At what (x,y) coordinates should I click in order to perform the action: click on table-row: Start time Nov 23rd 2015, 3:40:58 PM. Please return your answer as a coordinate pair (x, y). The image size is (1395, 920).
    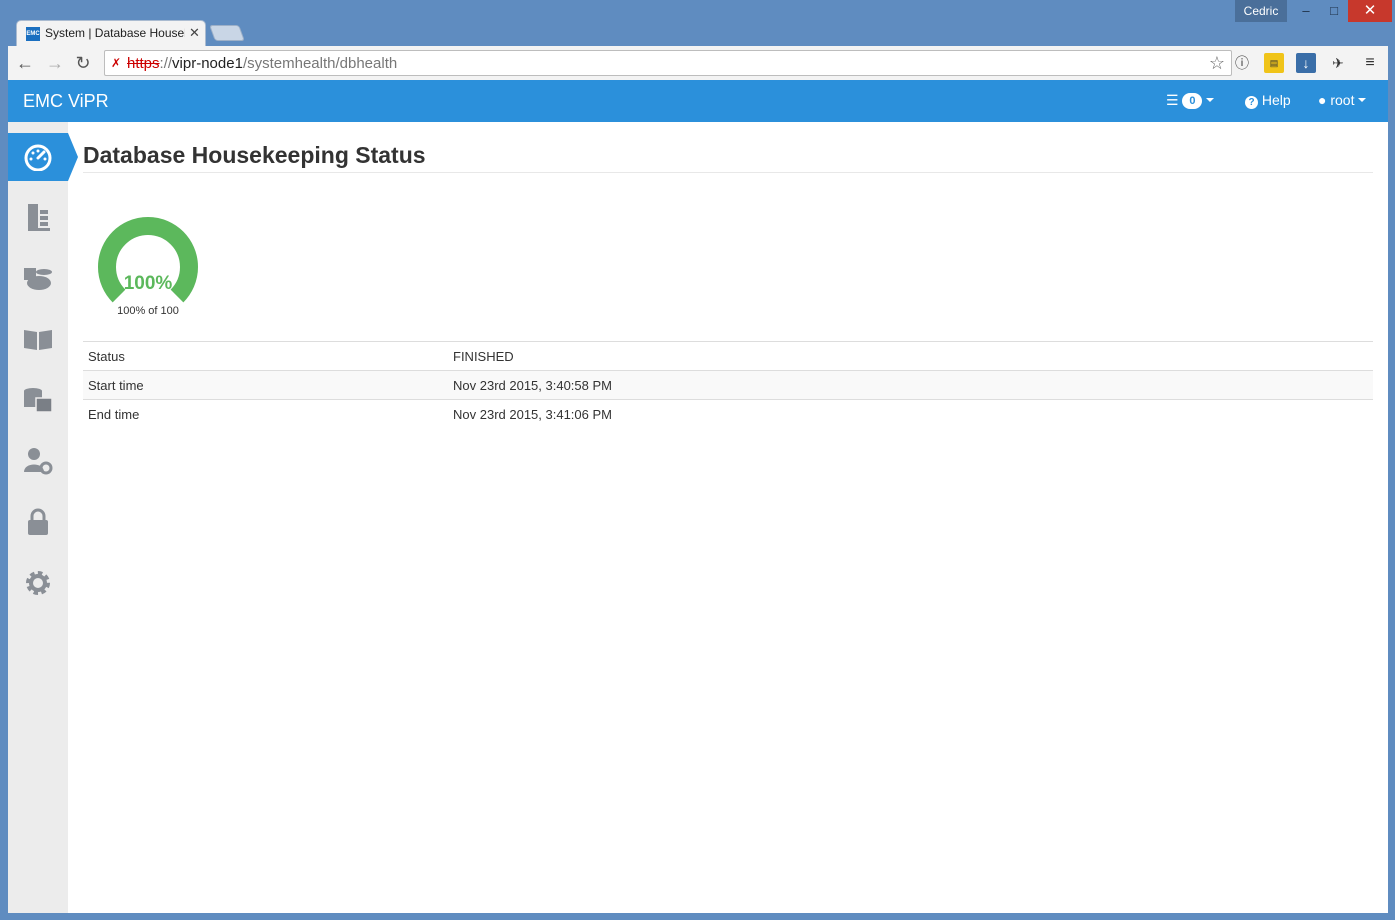
    Looking at the image, I should click on (728, 385).